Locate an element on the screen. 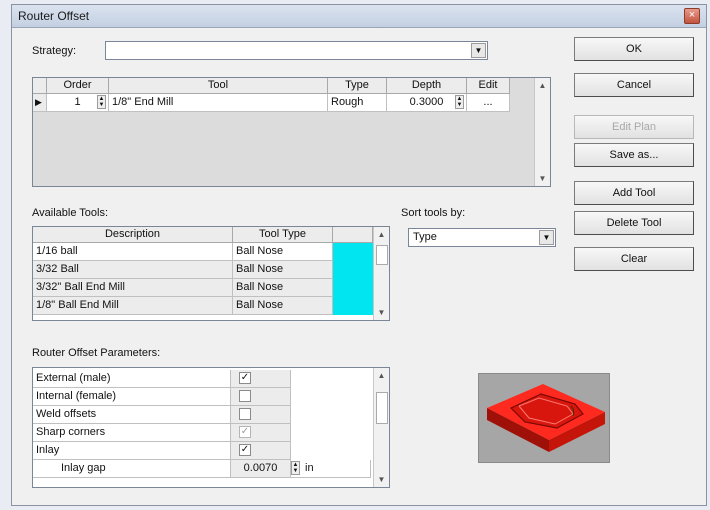  param-name: Internal (female) is located at coordinates (132, 397).